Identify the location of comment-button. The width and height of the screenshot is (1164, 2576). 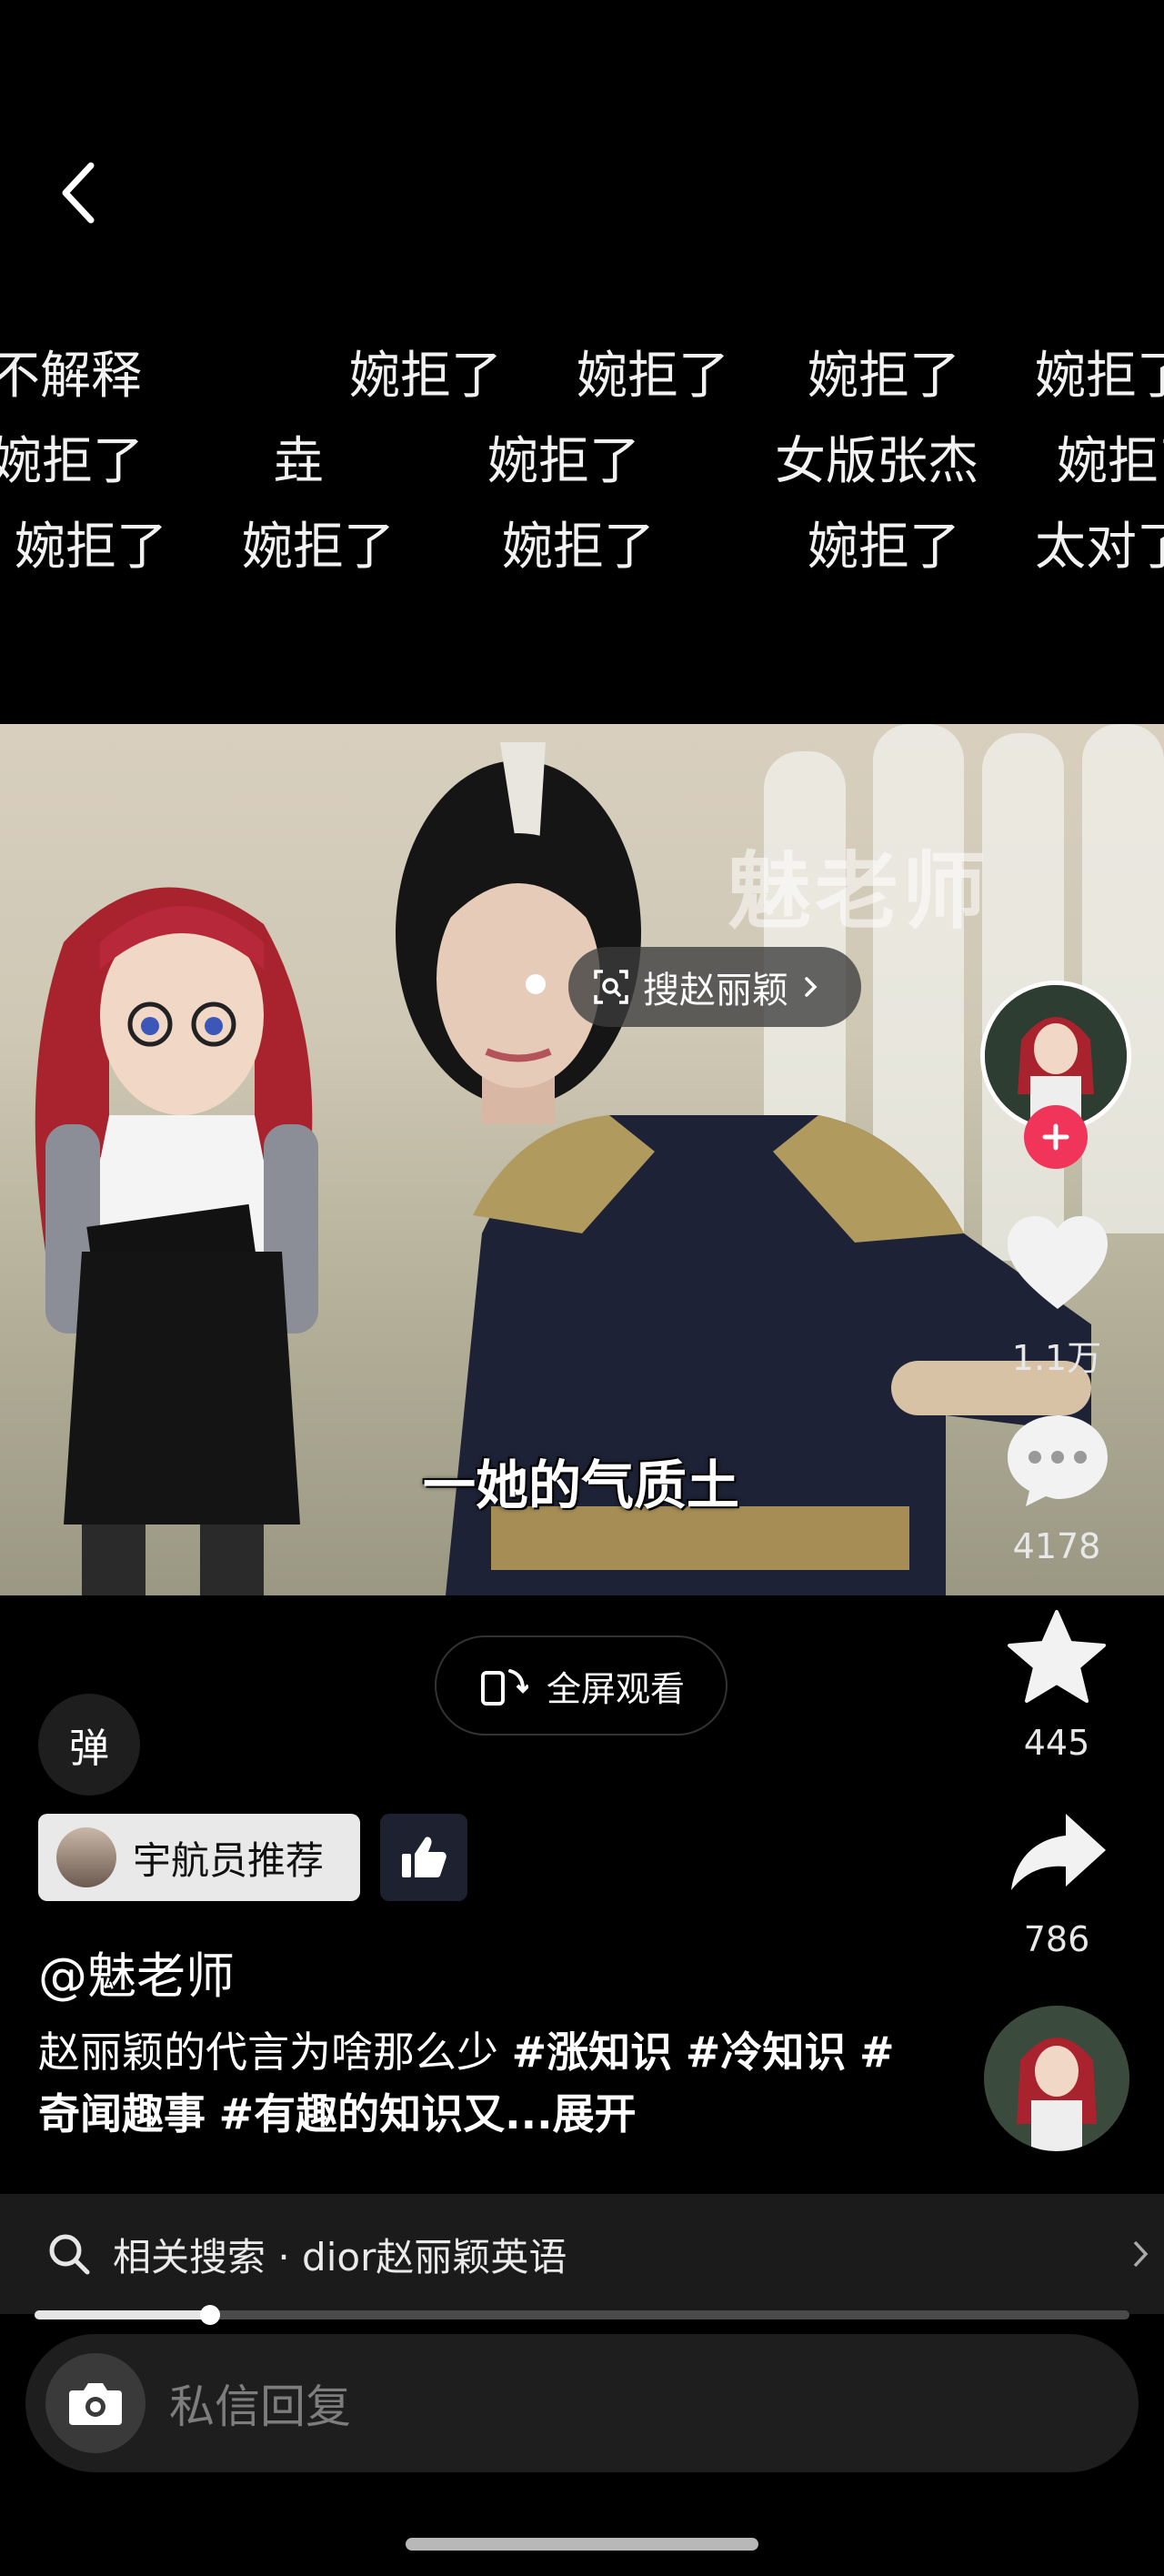
(1058, 1461).